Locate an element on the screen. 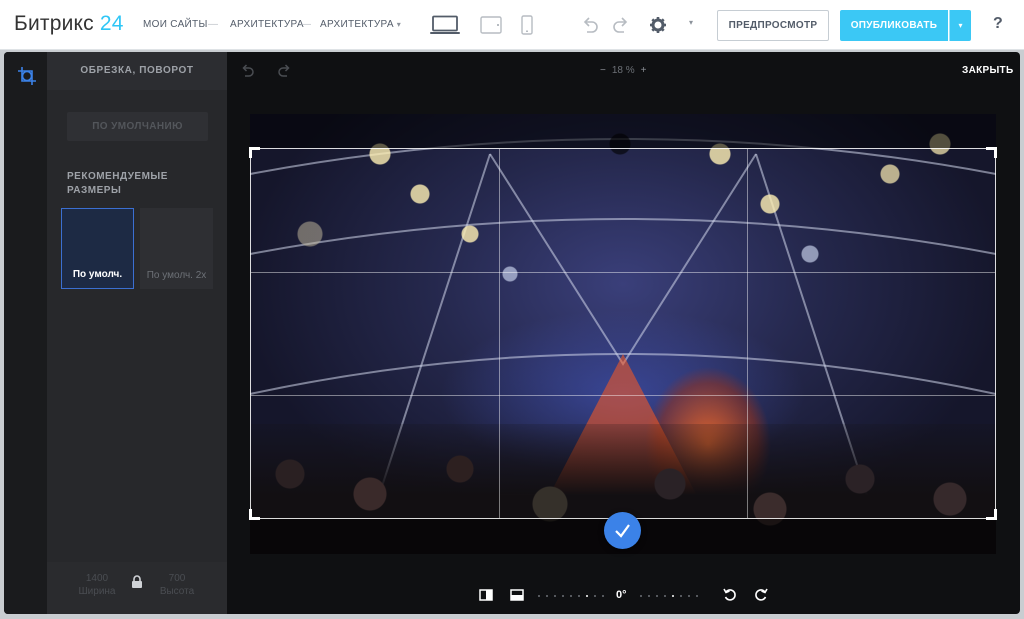 The height and width of the screenshot is (619, 1024). canvas-redo-icon is located at coordinates (284, 71).